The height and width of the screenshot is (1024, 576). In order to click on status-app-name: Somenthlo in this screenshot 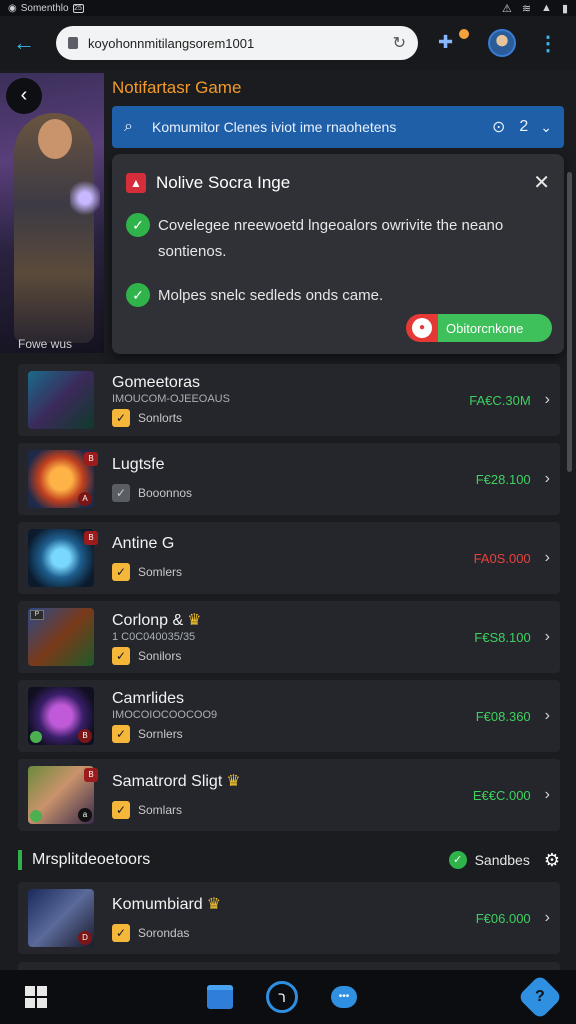, I will do `click(44, 8)`.